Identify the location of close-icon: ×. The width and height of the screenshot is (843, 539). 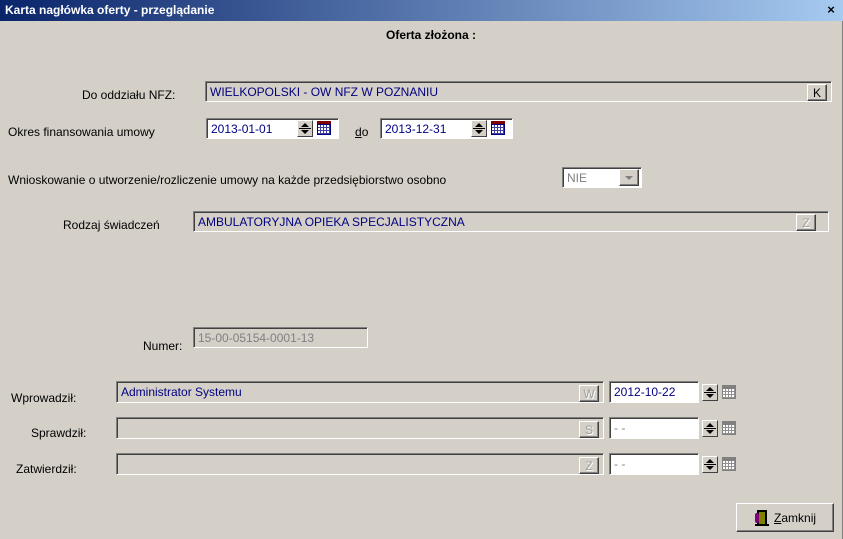
(831, 10).